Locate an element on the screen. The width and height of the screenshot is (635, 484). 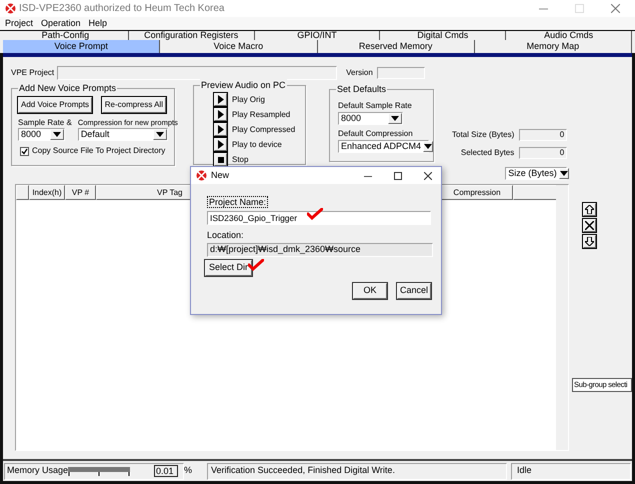
move-up-button is located at coordinates (589, 209).